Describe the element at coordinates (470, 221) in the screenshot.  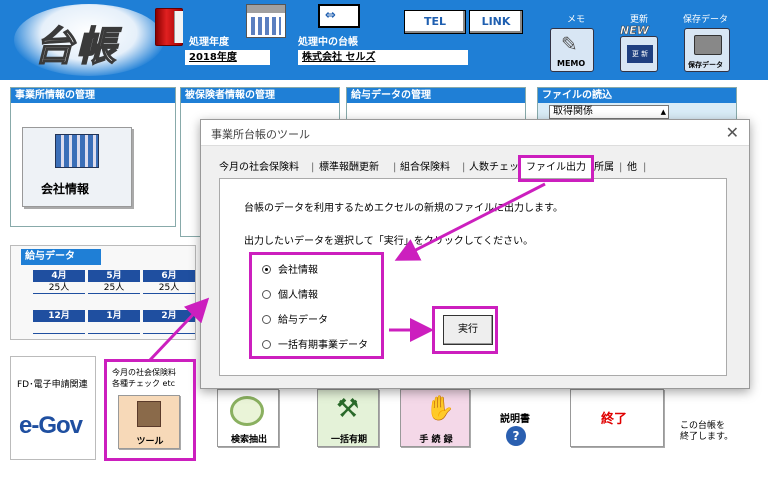
I see `arrow-tab-to-options` at that location.